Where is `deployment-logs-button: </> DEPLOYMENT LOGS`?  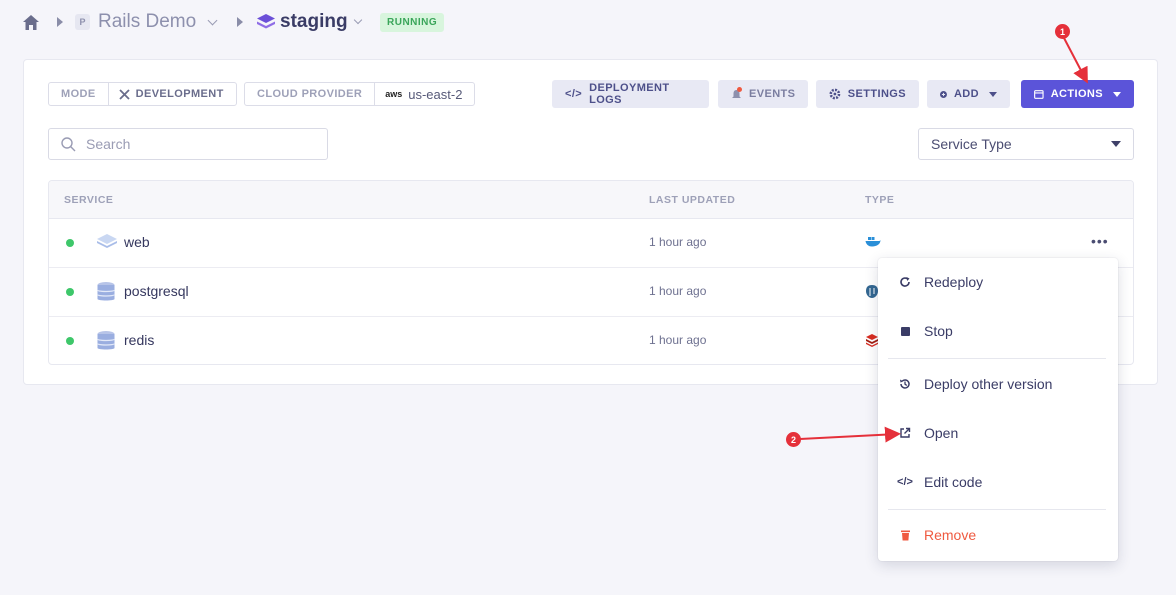 deployment-logs-button: </> DEPLOYMENT LOGS is located at coordinates (630, 94).